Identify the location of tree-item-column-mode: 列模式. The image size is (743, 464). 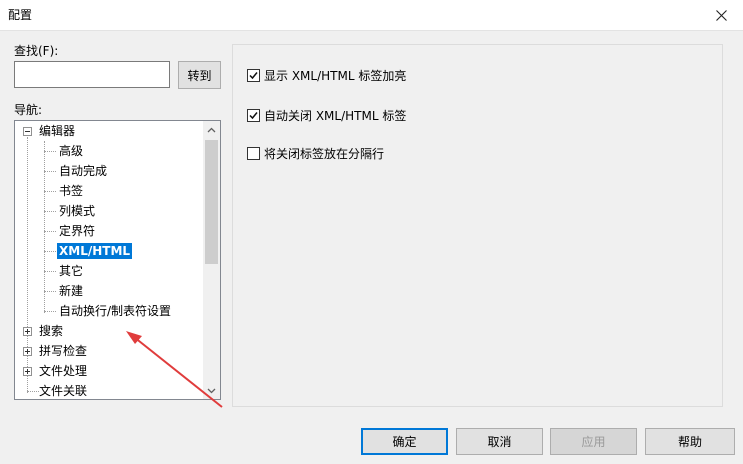
(77, 211).